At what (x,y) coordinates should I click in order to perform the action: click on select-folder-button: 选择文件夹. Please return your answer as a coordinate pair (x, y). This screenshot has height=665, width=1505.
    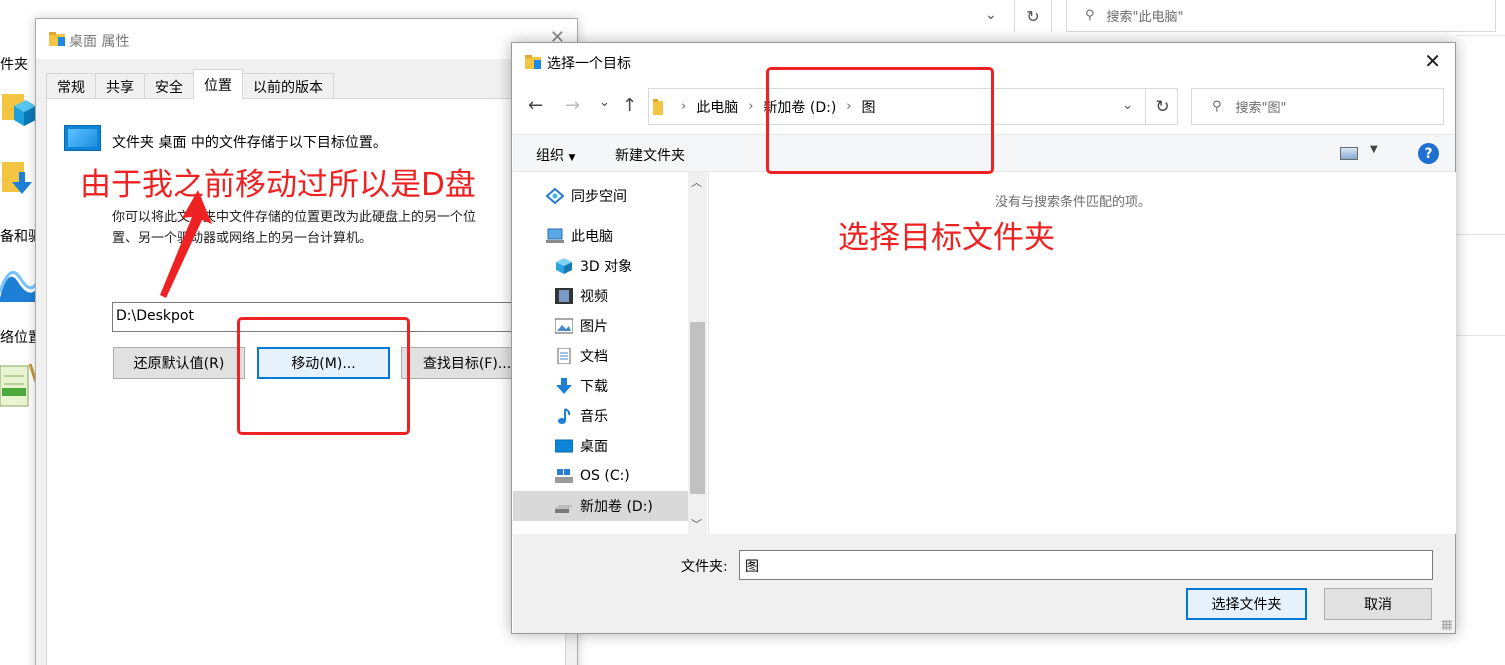
    Looking at the image, I should click on (1246, 604).